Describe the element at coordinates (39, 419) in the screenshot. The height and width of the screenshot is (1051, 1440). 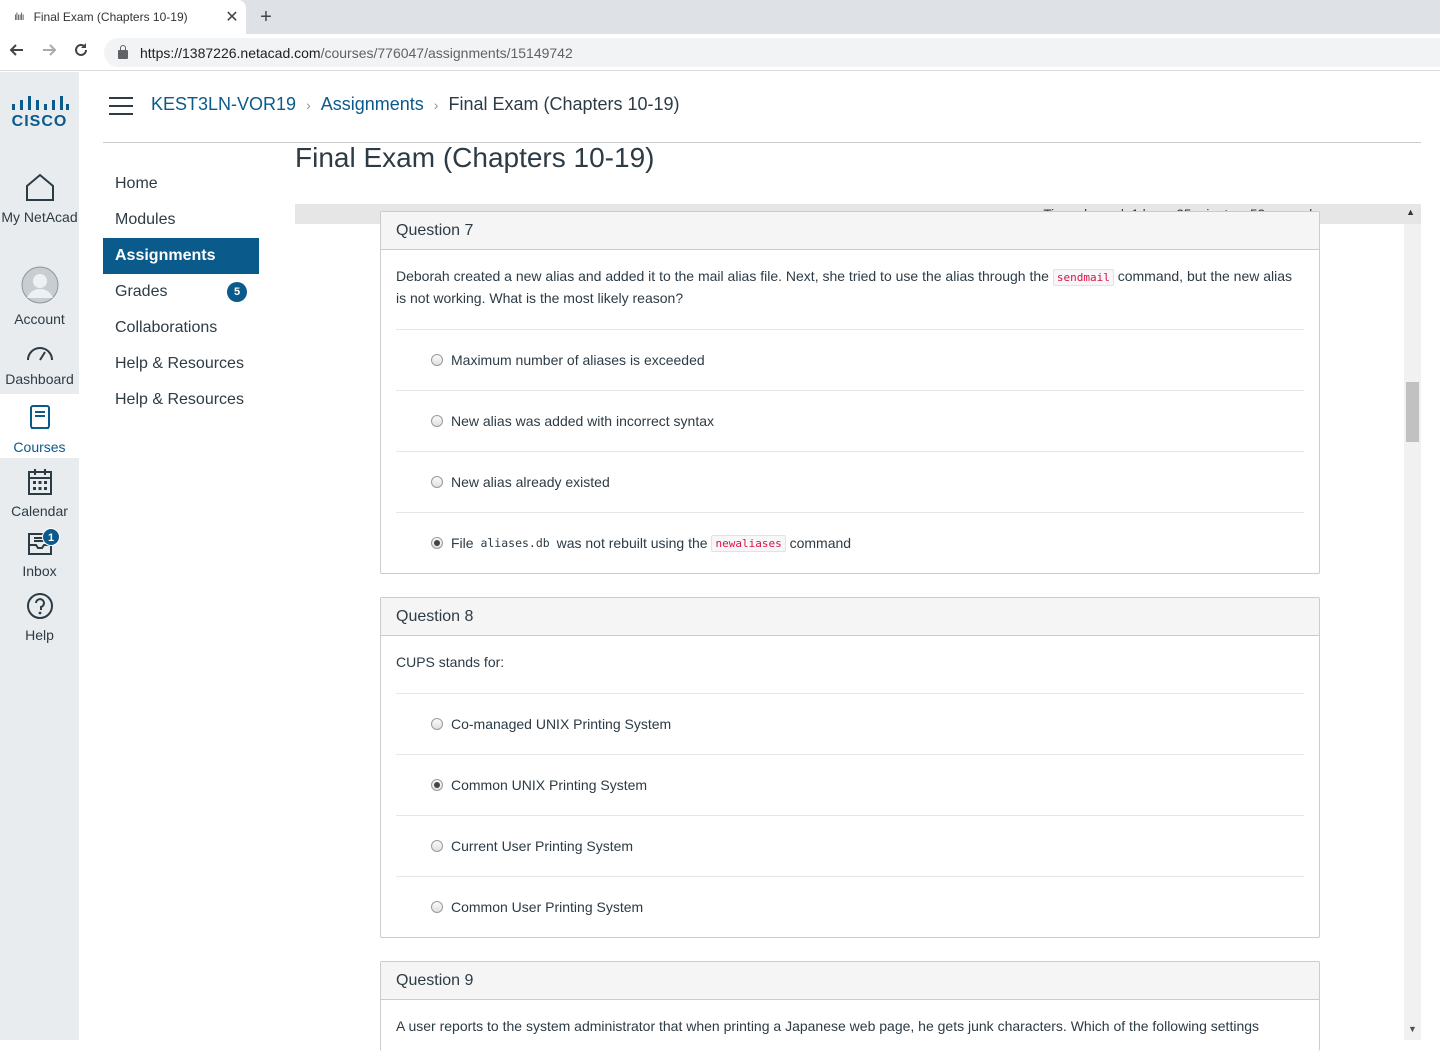
I see `courses-icon` at that location.